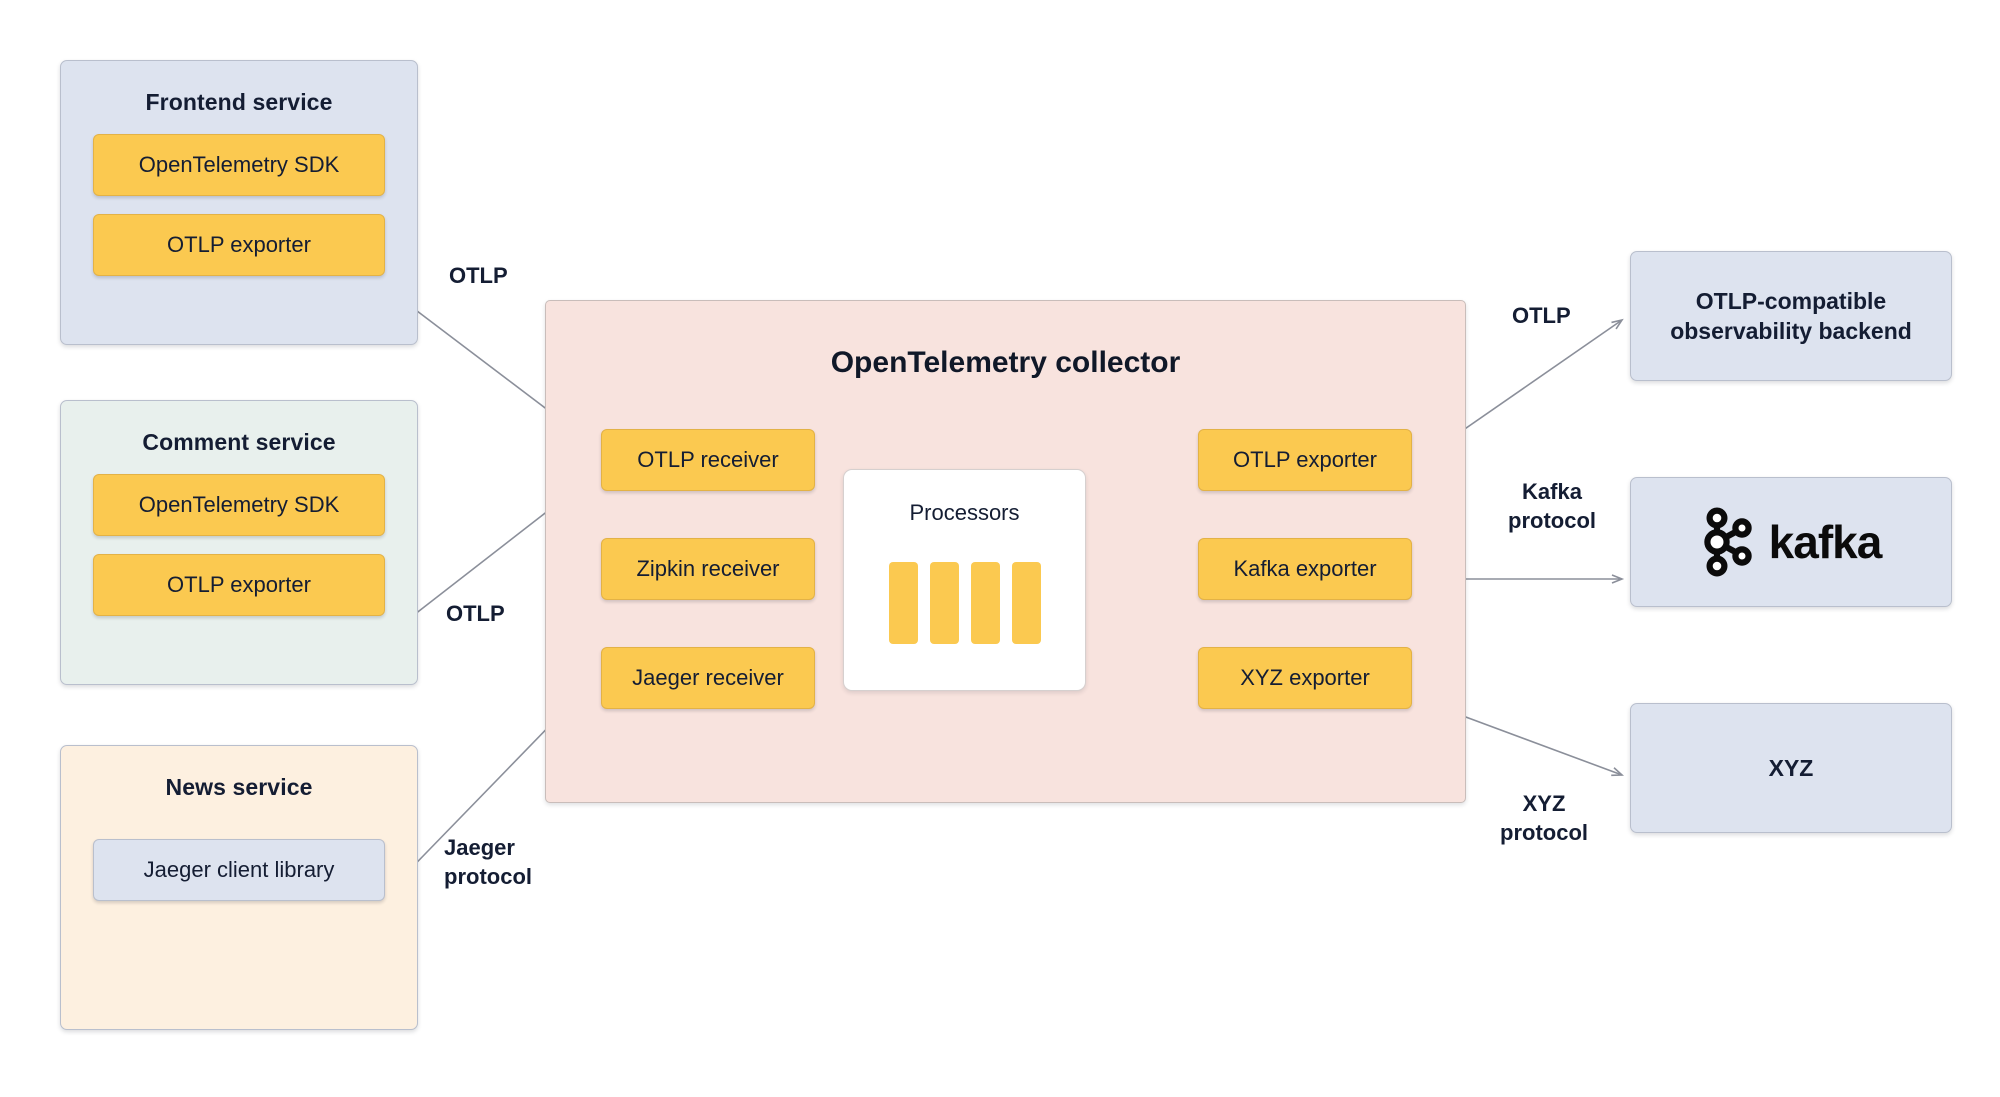  Describe the element at coordinates (478, 275) in the screenshot. I see `edge-label-otlp-frontend: OTLP` at that location.